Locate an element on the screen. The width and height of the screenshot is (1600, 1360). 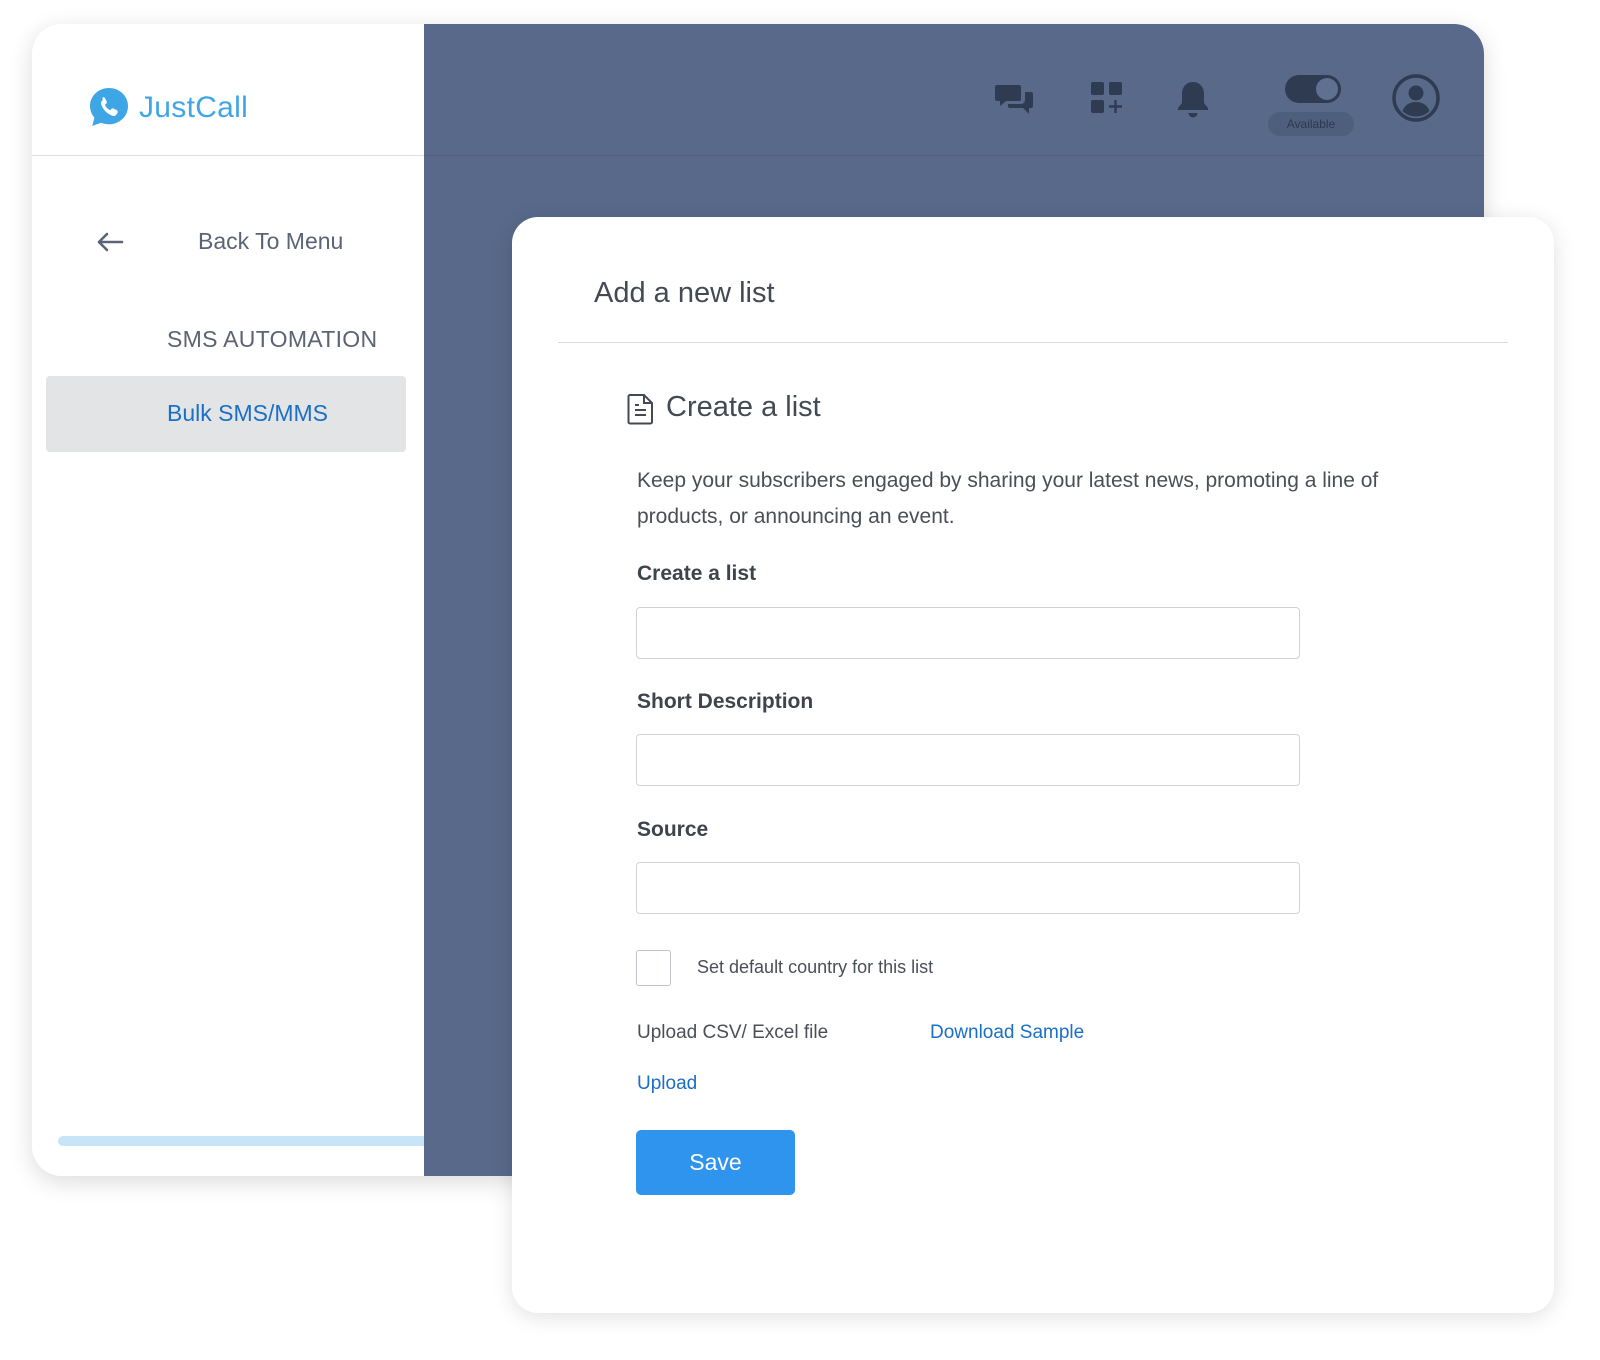
user-avatar-icon is located at coordinates (1416, 98).